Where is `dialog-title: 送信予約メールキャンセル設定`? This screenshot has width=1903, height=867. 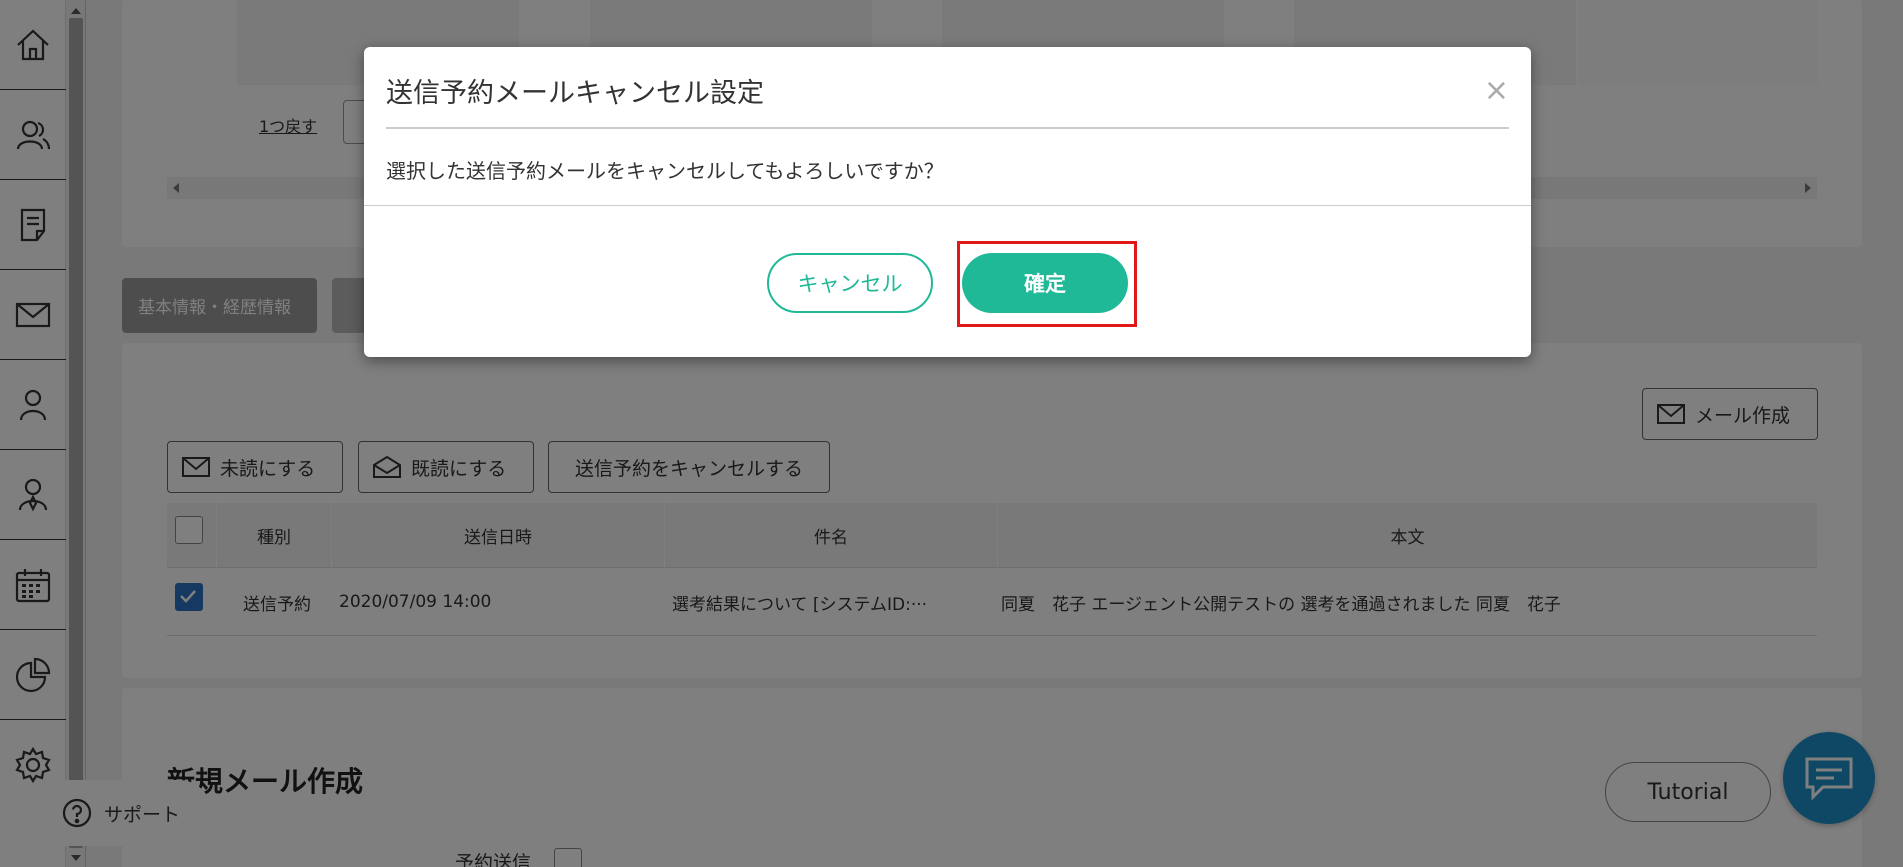
dialog-title: 送信予約メールキャンセル設定 is located at coordinates (575, 93).